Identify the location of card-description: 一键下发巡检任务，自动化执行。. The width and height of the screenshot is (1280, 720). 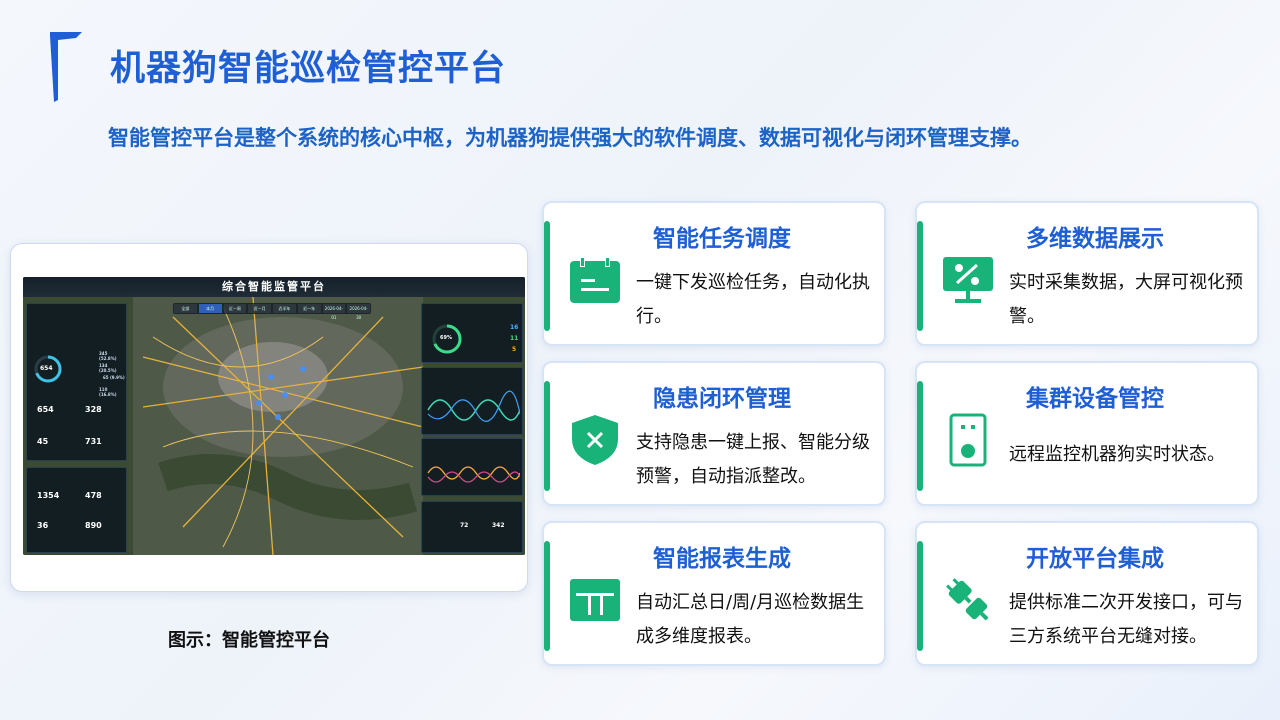
(753, 299).